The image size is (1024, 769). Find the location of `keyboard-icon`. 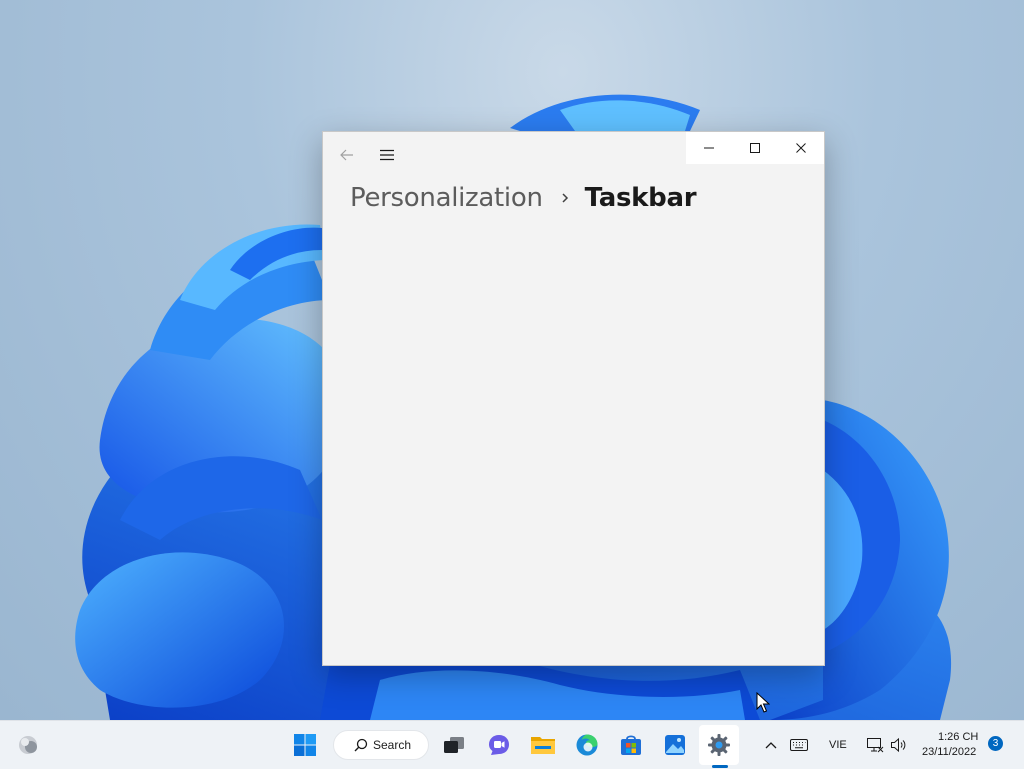

keyboard-icon is located at coordinates (799, 745).